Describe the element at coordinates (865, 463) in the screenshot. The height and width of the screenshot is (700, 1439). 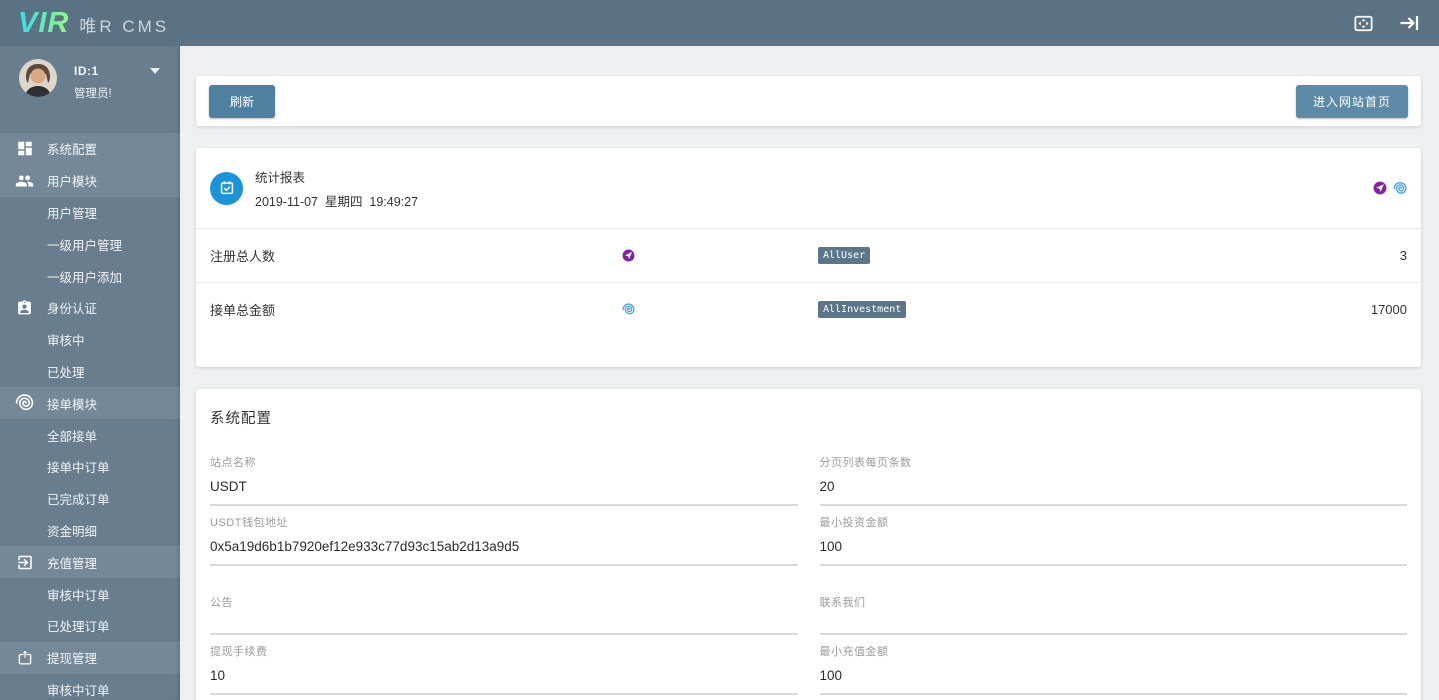
I see `field-label: 分页列表每页条数` at that location.